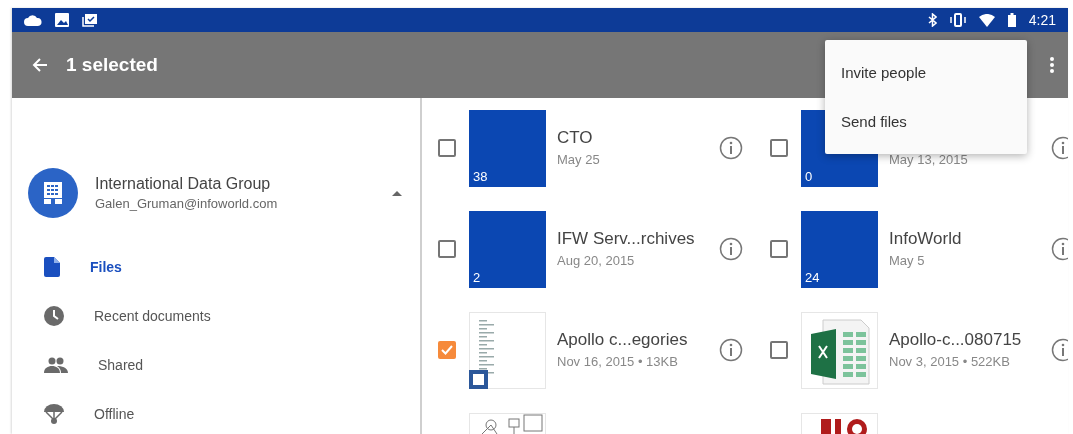  Describe the element at coordinates (216, 315) in the screenshot. I see `nav-item: Recent documents` at that location.